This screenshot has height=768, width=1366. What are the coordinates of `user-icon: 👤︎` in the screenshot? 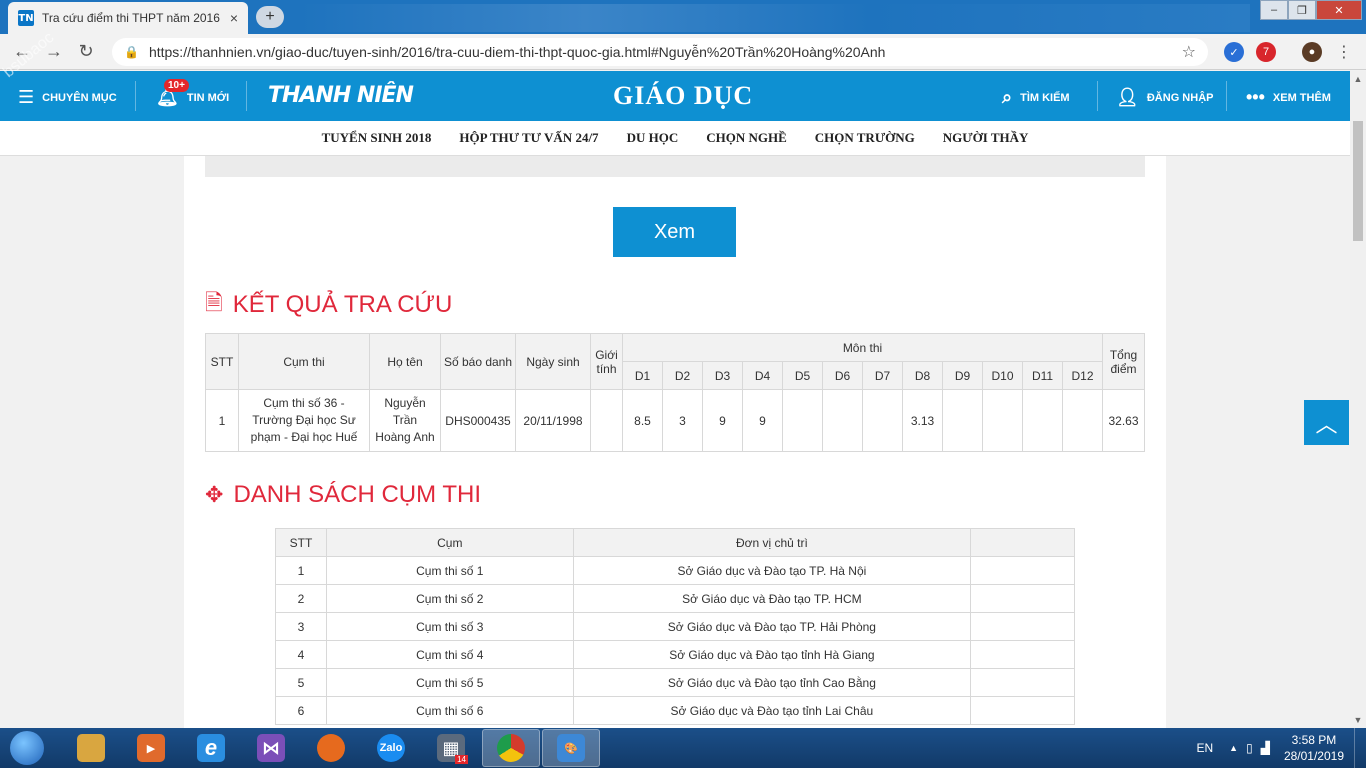 It's located at (1127, 97).